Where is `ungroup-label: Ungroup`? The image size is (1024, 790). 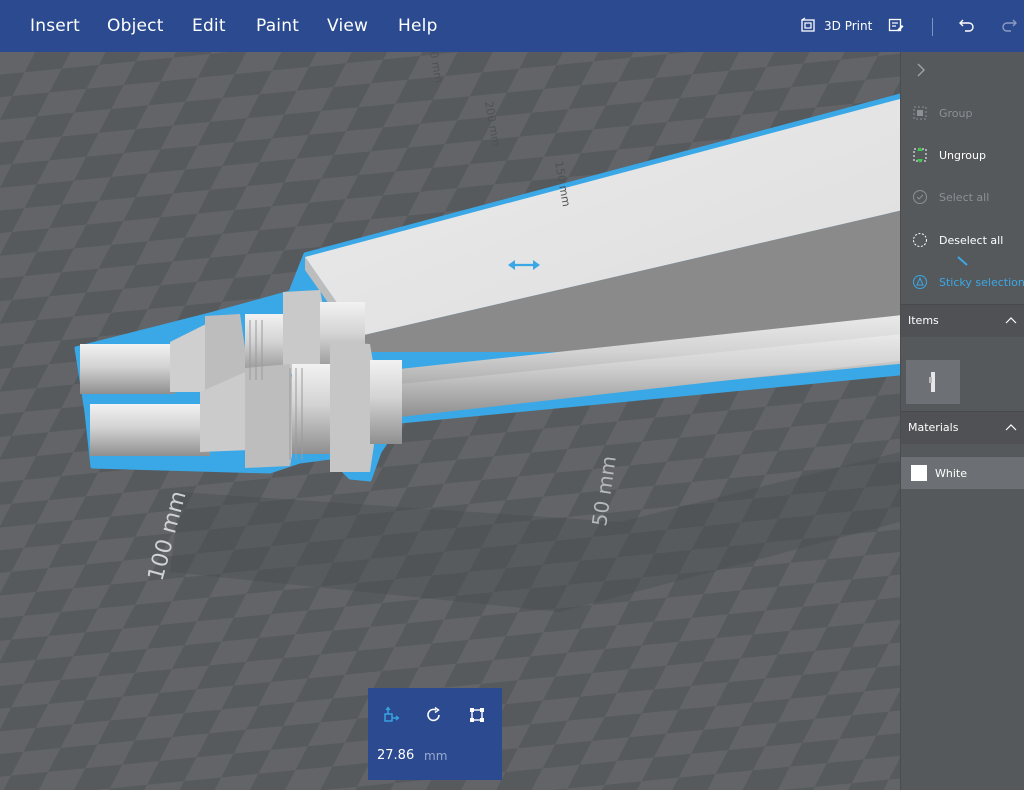 ungroup-label: Ungroup is located at coordinates (962, 155).